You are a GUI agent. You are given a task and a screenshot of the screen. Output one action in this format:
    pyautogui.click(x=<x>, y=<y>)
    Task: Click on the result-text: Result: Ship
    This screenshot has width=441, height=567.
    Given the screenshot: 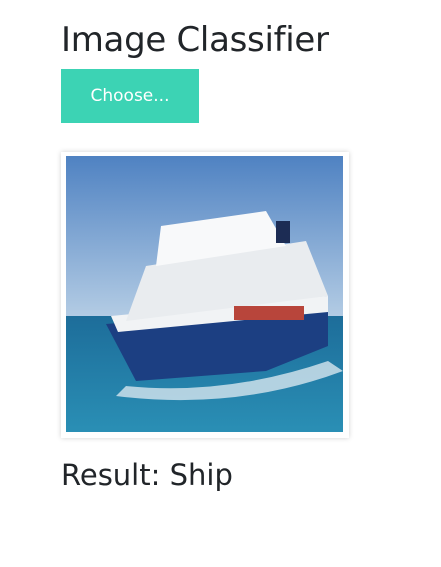 What is the action you would take?
    pyautogui.click(x=147, y=475)
    